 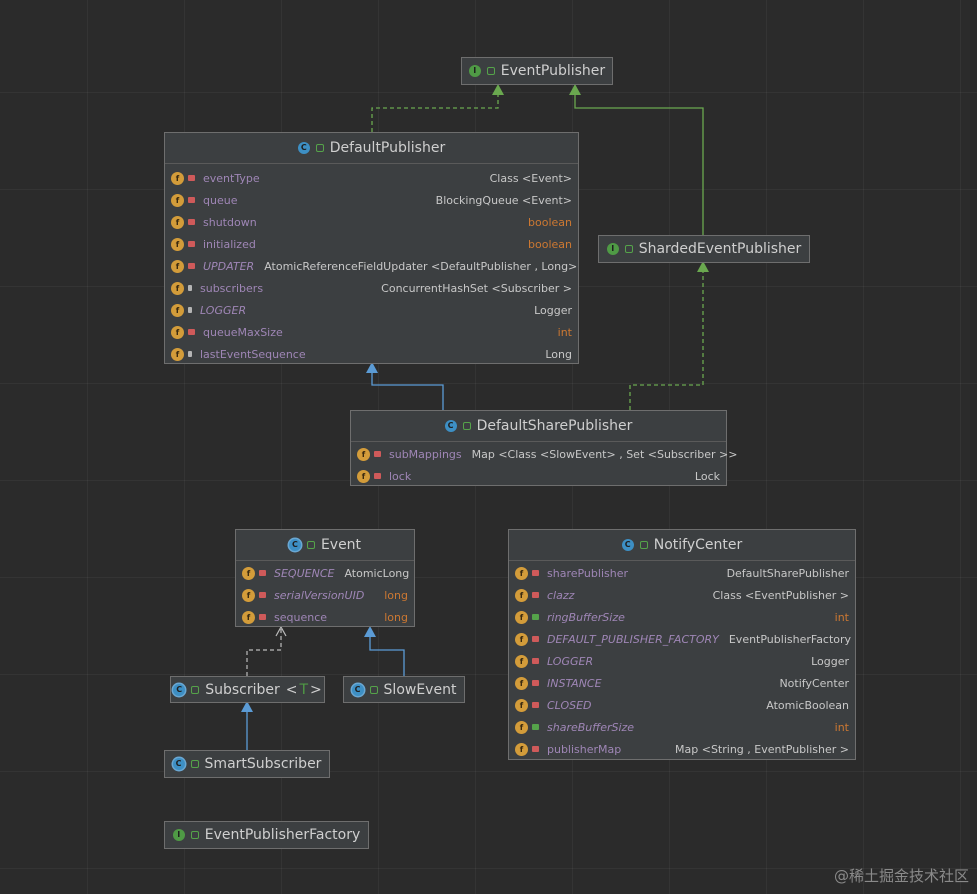 I want to click on type-param-open: <, so click(x=291, y=689).